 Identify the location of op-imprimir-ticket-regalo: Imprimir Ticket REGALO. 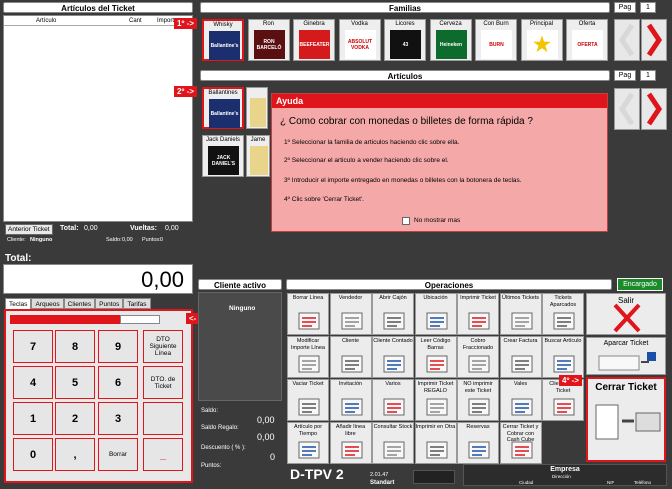
(435, 400).